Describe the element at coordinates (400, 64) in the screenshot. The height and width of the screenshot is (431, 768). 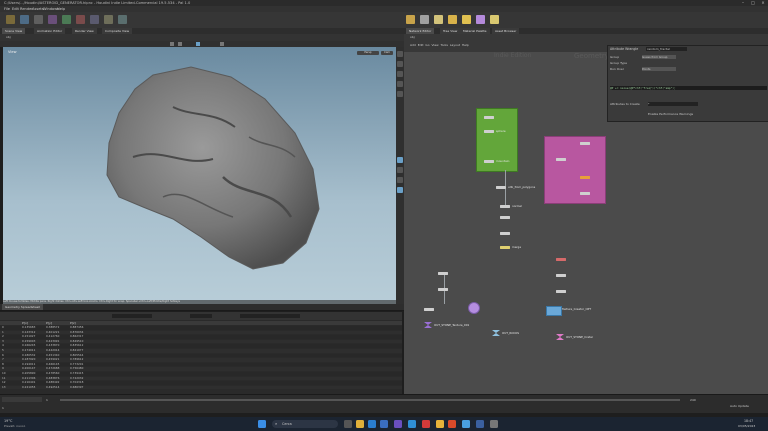
I see `move-icon` at that location.